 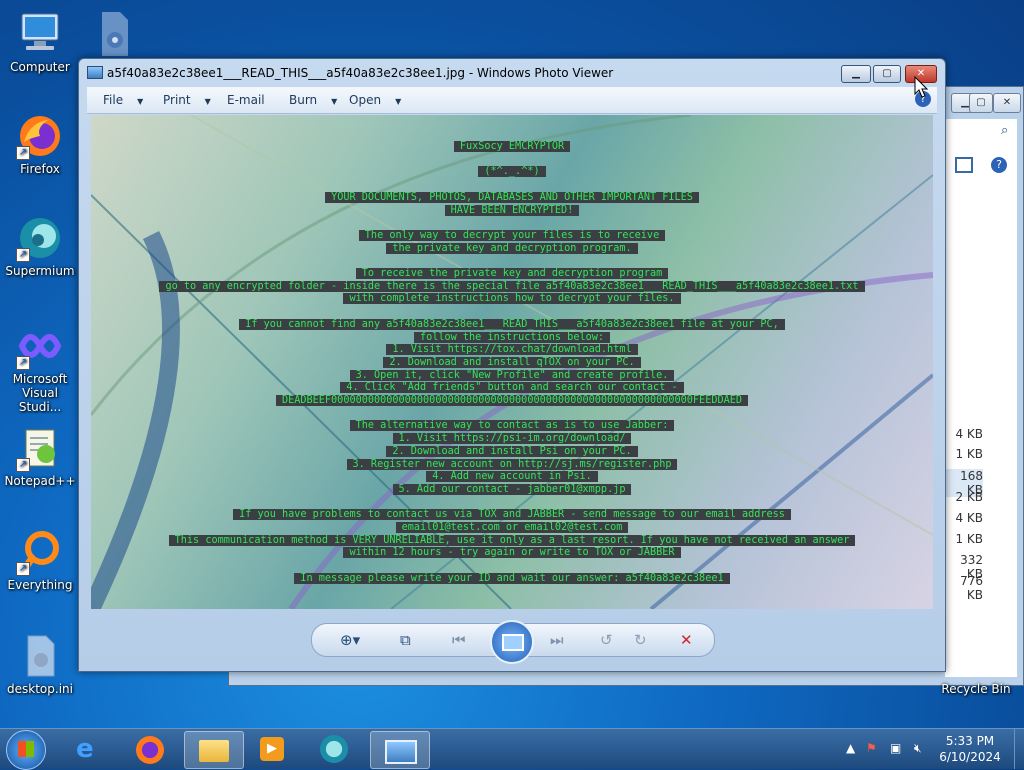 What do you see at coordinates (512, 172) in the screenshot?
I see `note-line-text: (*^._.^*)` at bounding box center [512, 172].